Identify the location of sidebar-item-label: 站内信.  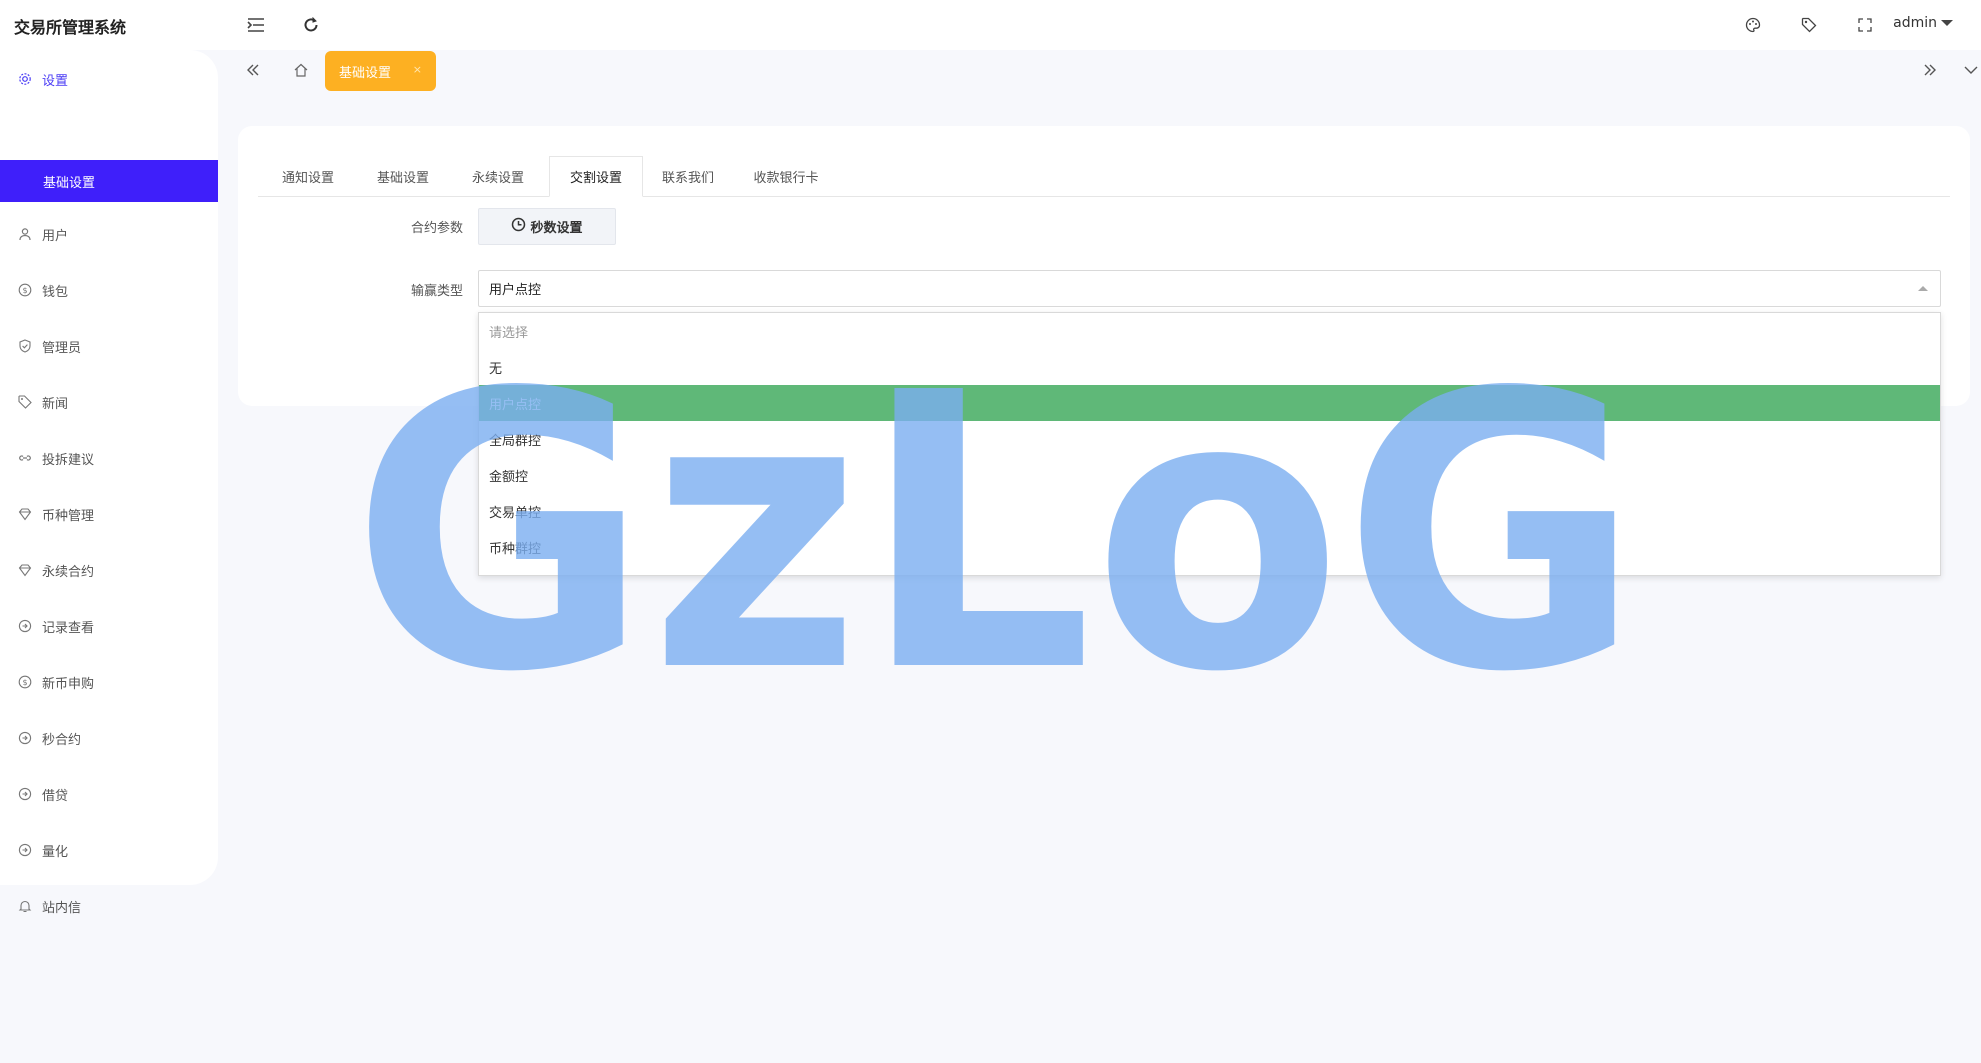
(62, 908).